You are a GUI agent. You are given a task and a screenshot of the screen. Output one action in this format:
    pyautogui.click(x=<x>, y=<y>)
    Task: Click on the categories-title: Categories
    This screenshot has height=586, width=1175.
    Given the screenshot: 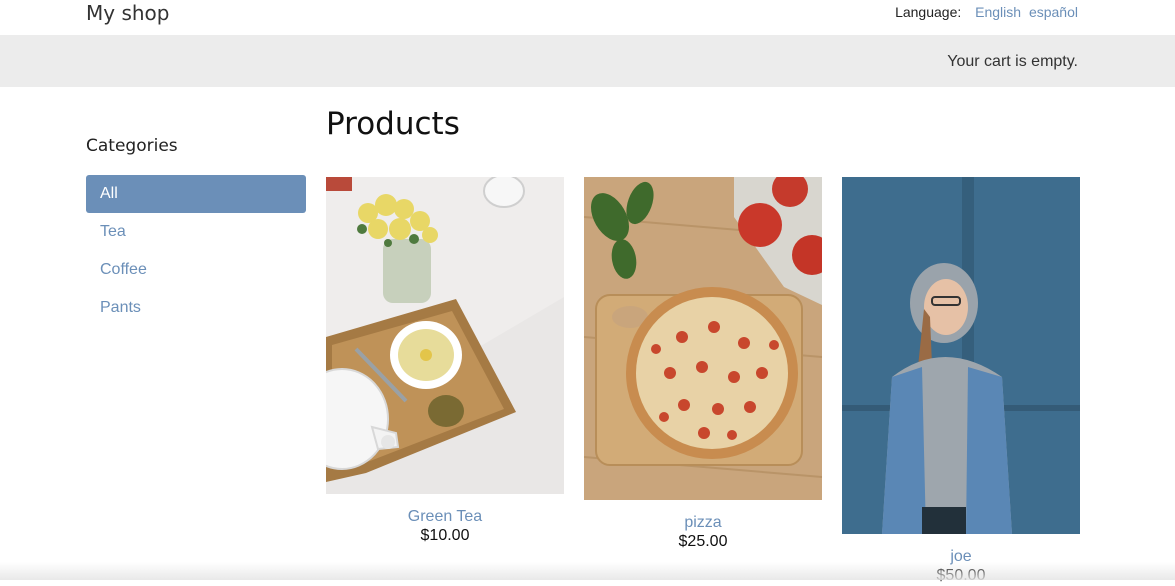 What is the action you would take?
    pyautogui.click(x=132, y=146)
    